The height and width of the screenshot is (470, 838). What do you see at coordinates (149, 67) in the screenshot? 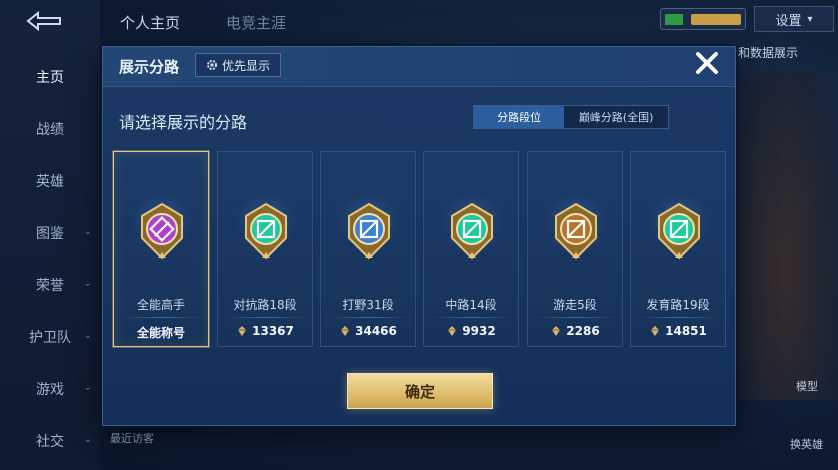
I see `dialog-title: 展示分路` at bounding box center [149, 67].